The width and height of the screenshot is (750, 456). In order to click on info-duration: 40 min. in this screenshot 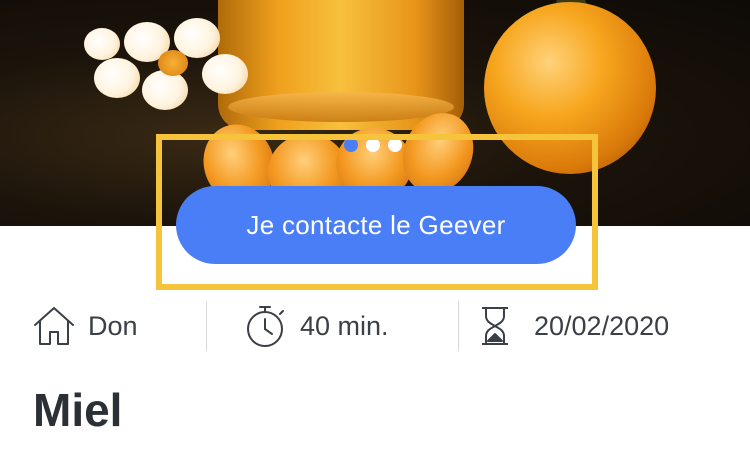, I will do `click(316, 326)`.